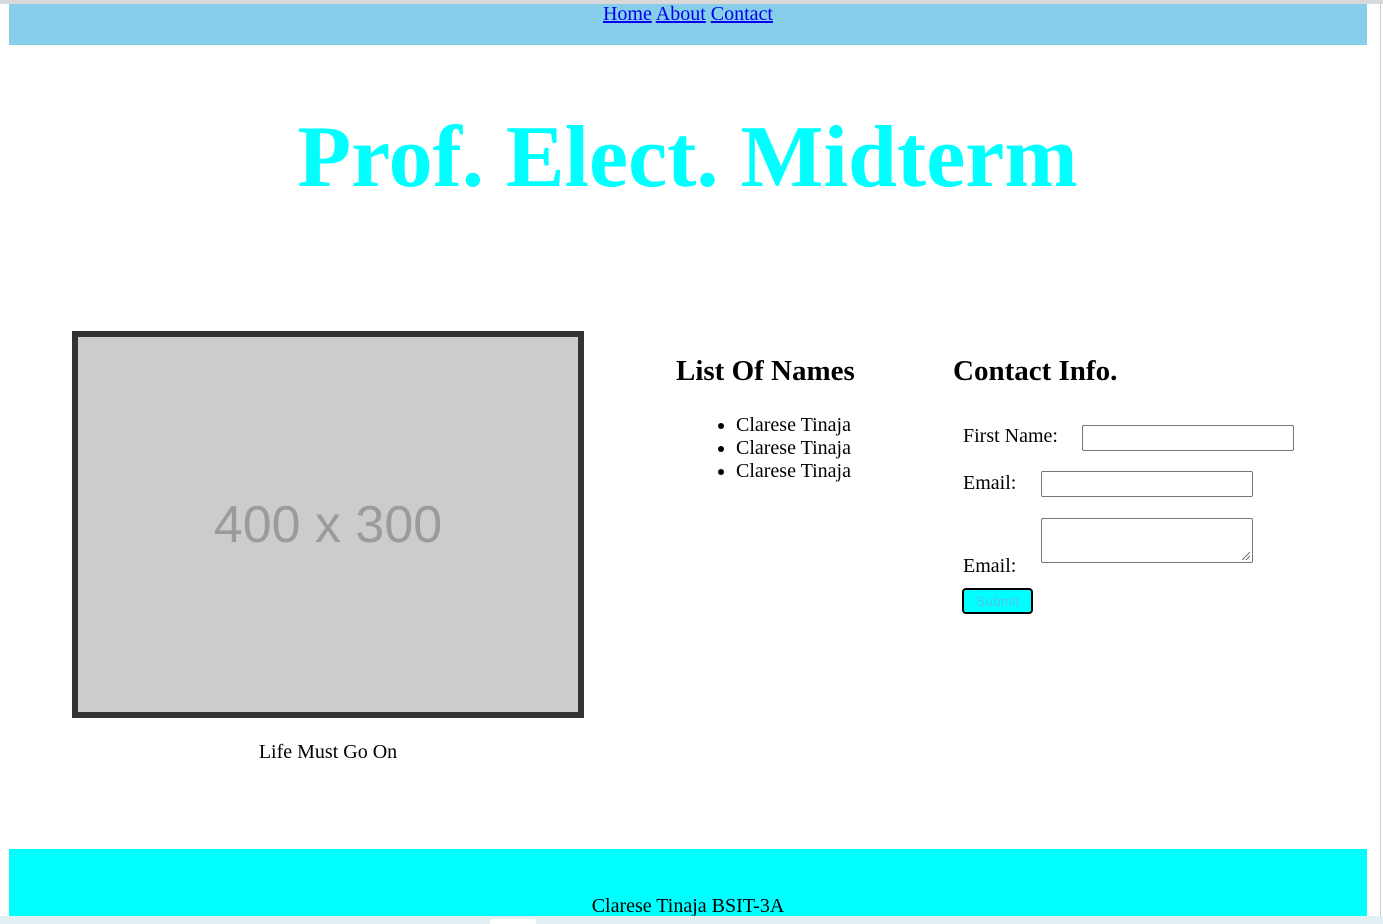  What do you see at coordinates (990, 483) in the screenshot?
I see `email-label: Email:` at bounding box center [990, 483].